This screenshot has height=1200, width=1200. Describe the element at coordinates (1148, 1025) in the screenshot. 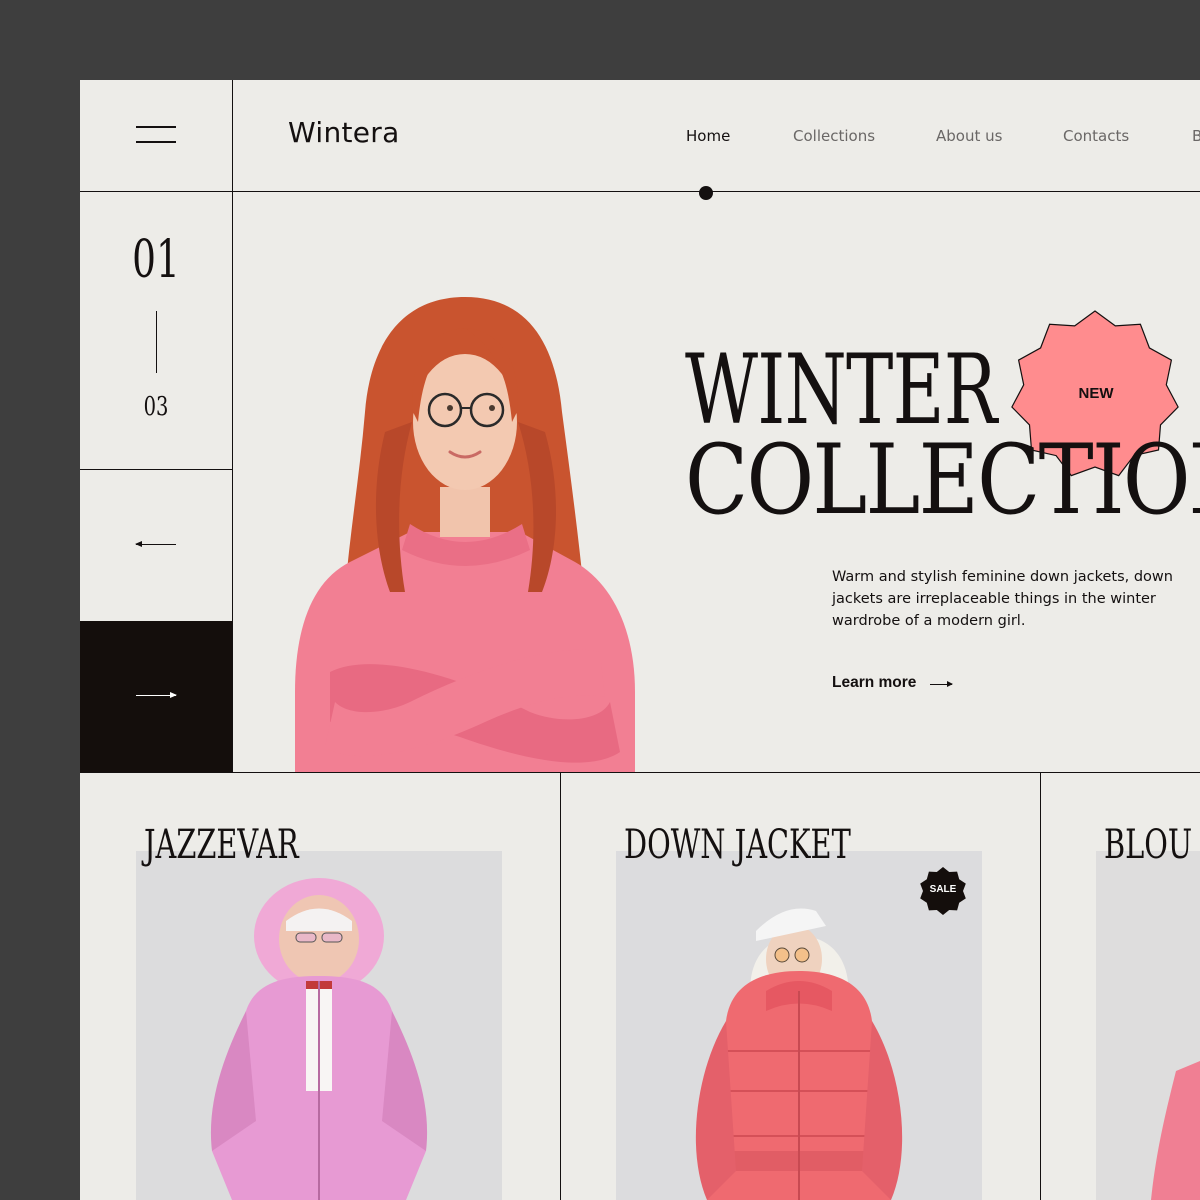

I see `product-image-blouse` at that location.